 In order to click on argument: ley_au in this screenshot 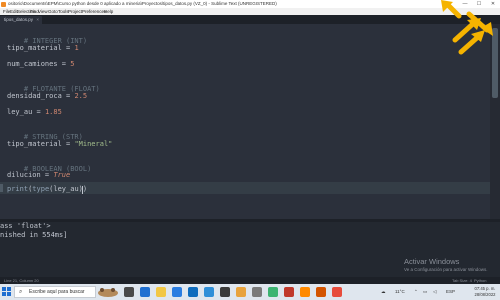, I will do `click(66, 189)`.